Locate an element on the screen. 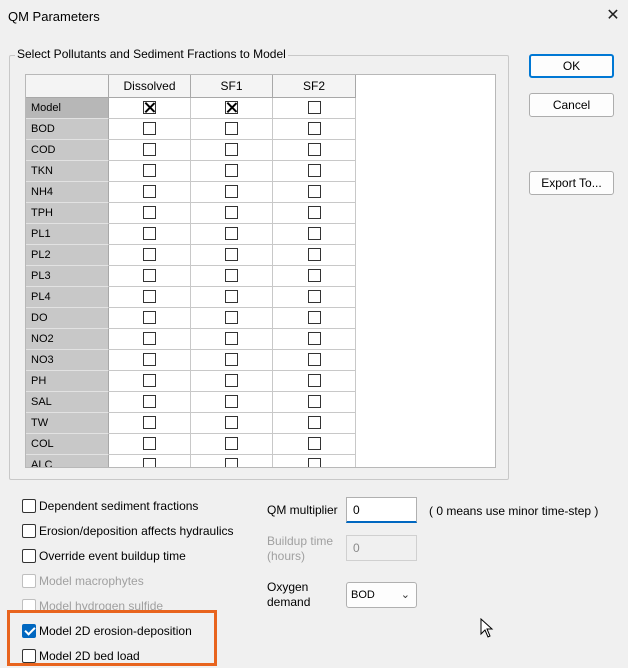  option-checkbox: Dependent sediment fractions is located at coordinates (137, 506).